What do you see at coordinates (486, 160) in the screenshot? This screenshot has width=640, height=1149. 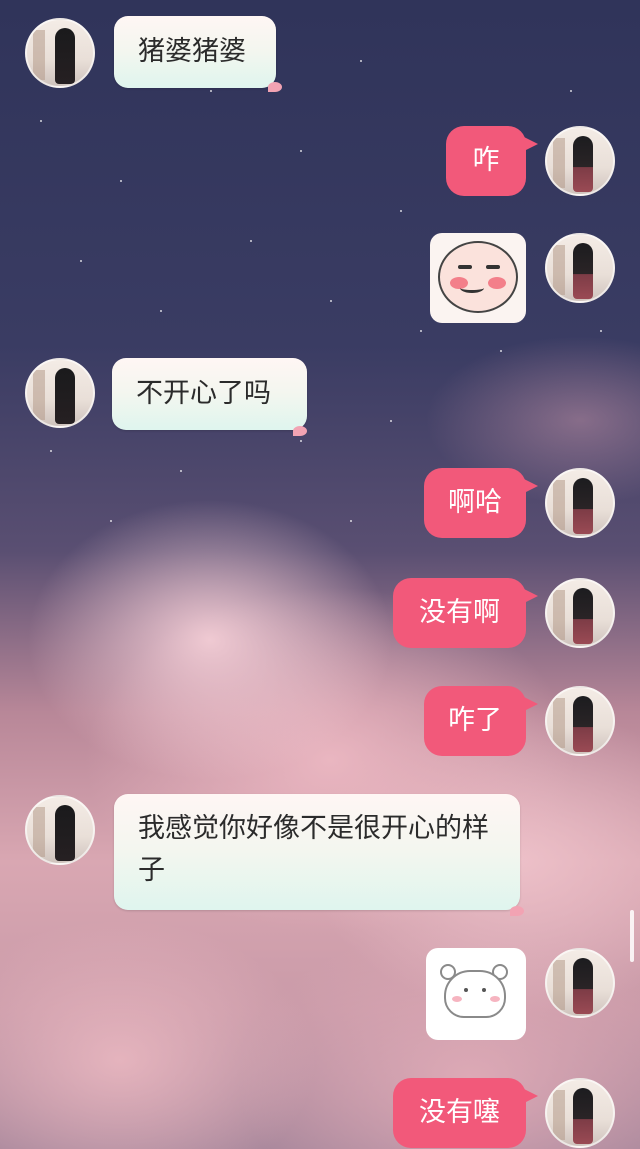 I see `message-text: 咋` at bounding box center [486, 160].